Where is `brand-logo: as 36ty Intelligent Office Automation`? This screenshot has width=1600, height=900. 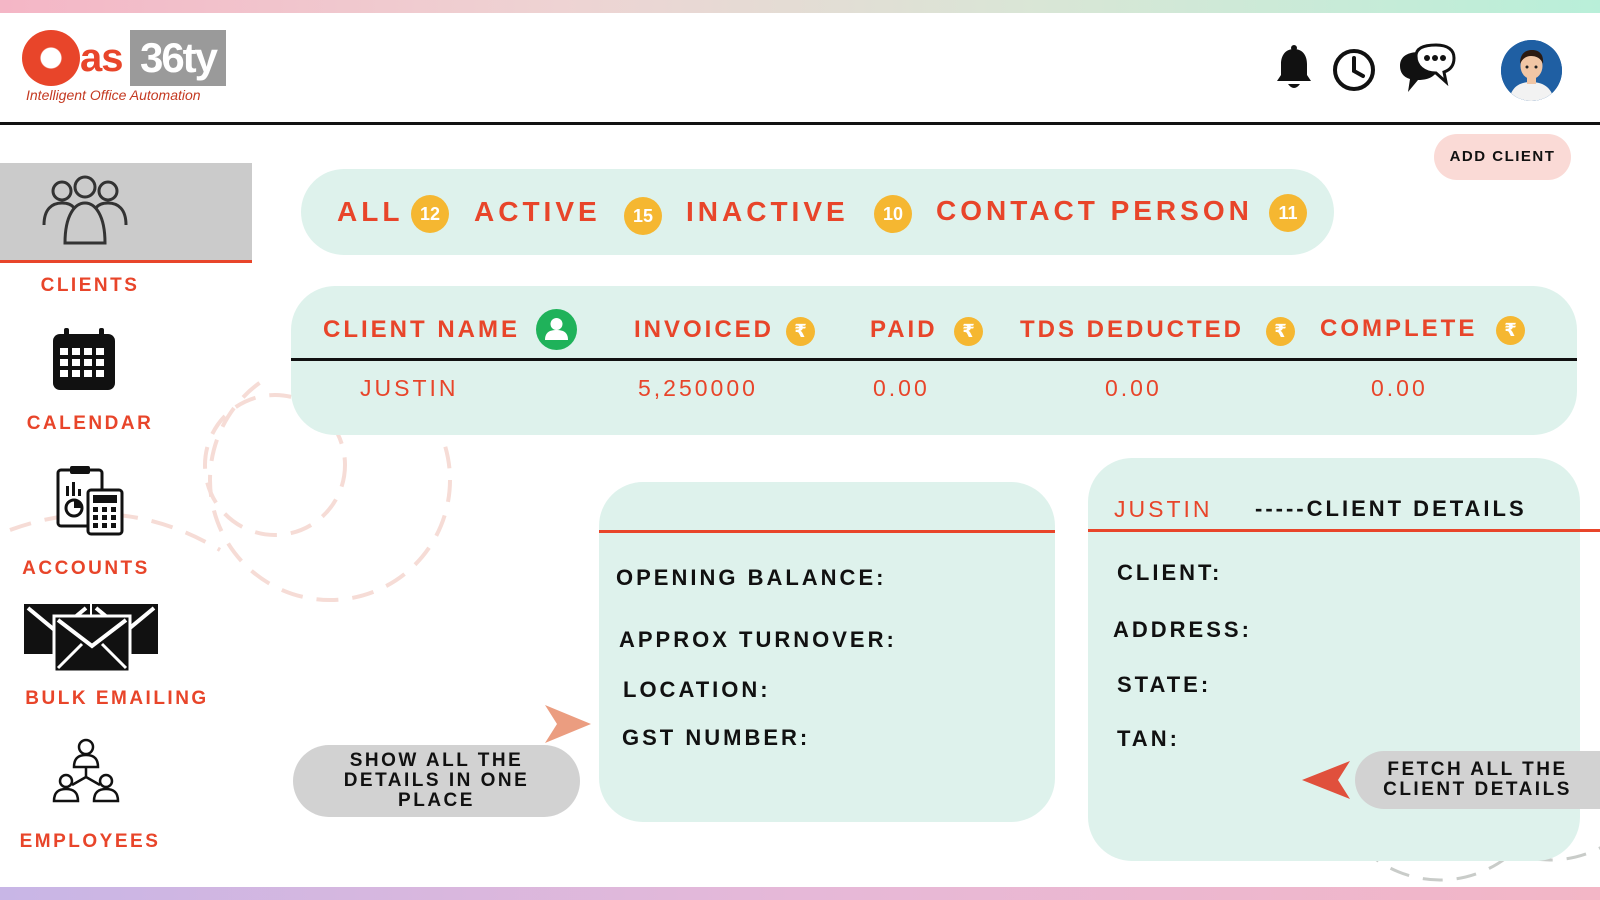
brand-logo: as 36ty Intelligent Office Automation is located at coordinates (120, 55).